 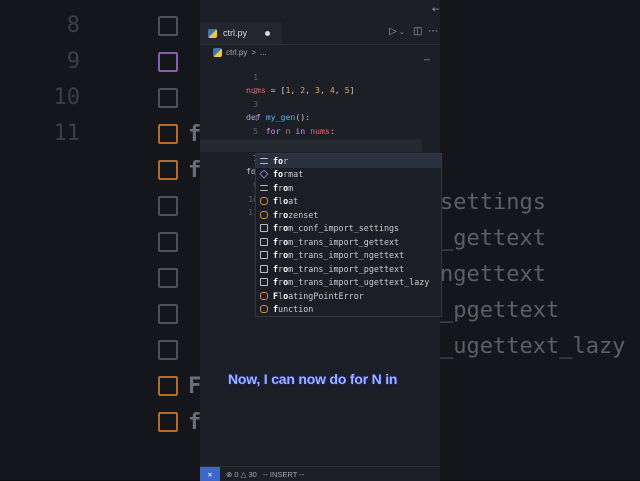 I want to click on suggestion-item: f r o m_trans_import_gettext, so click(x=348, y=242).